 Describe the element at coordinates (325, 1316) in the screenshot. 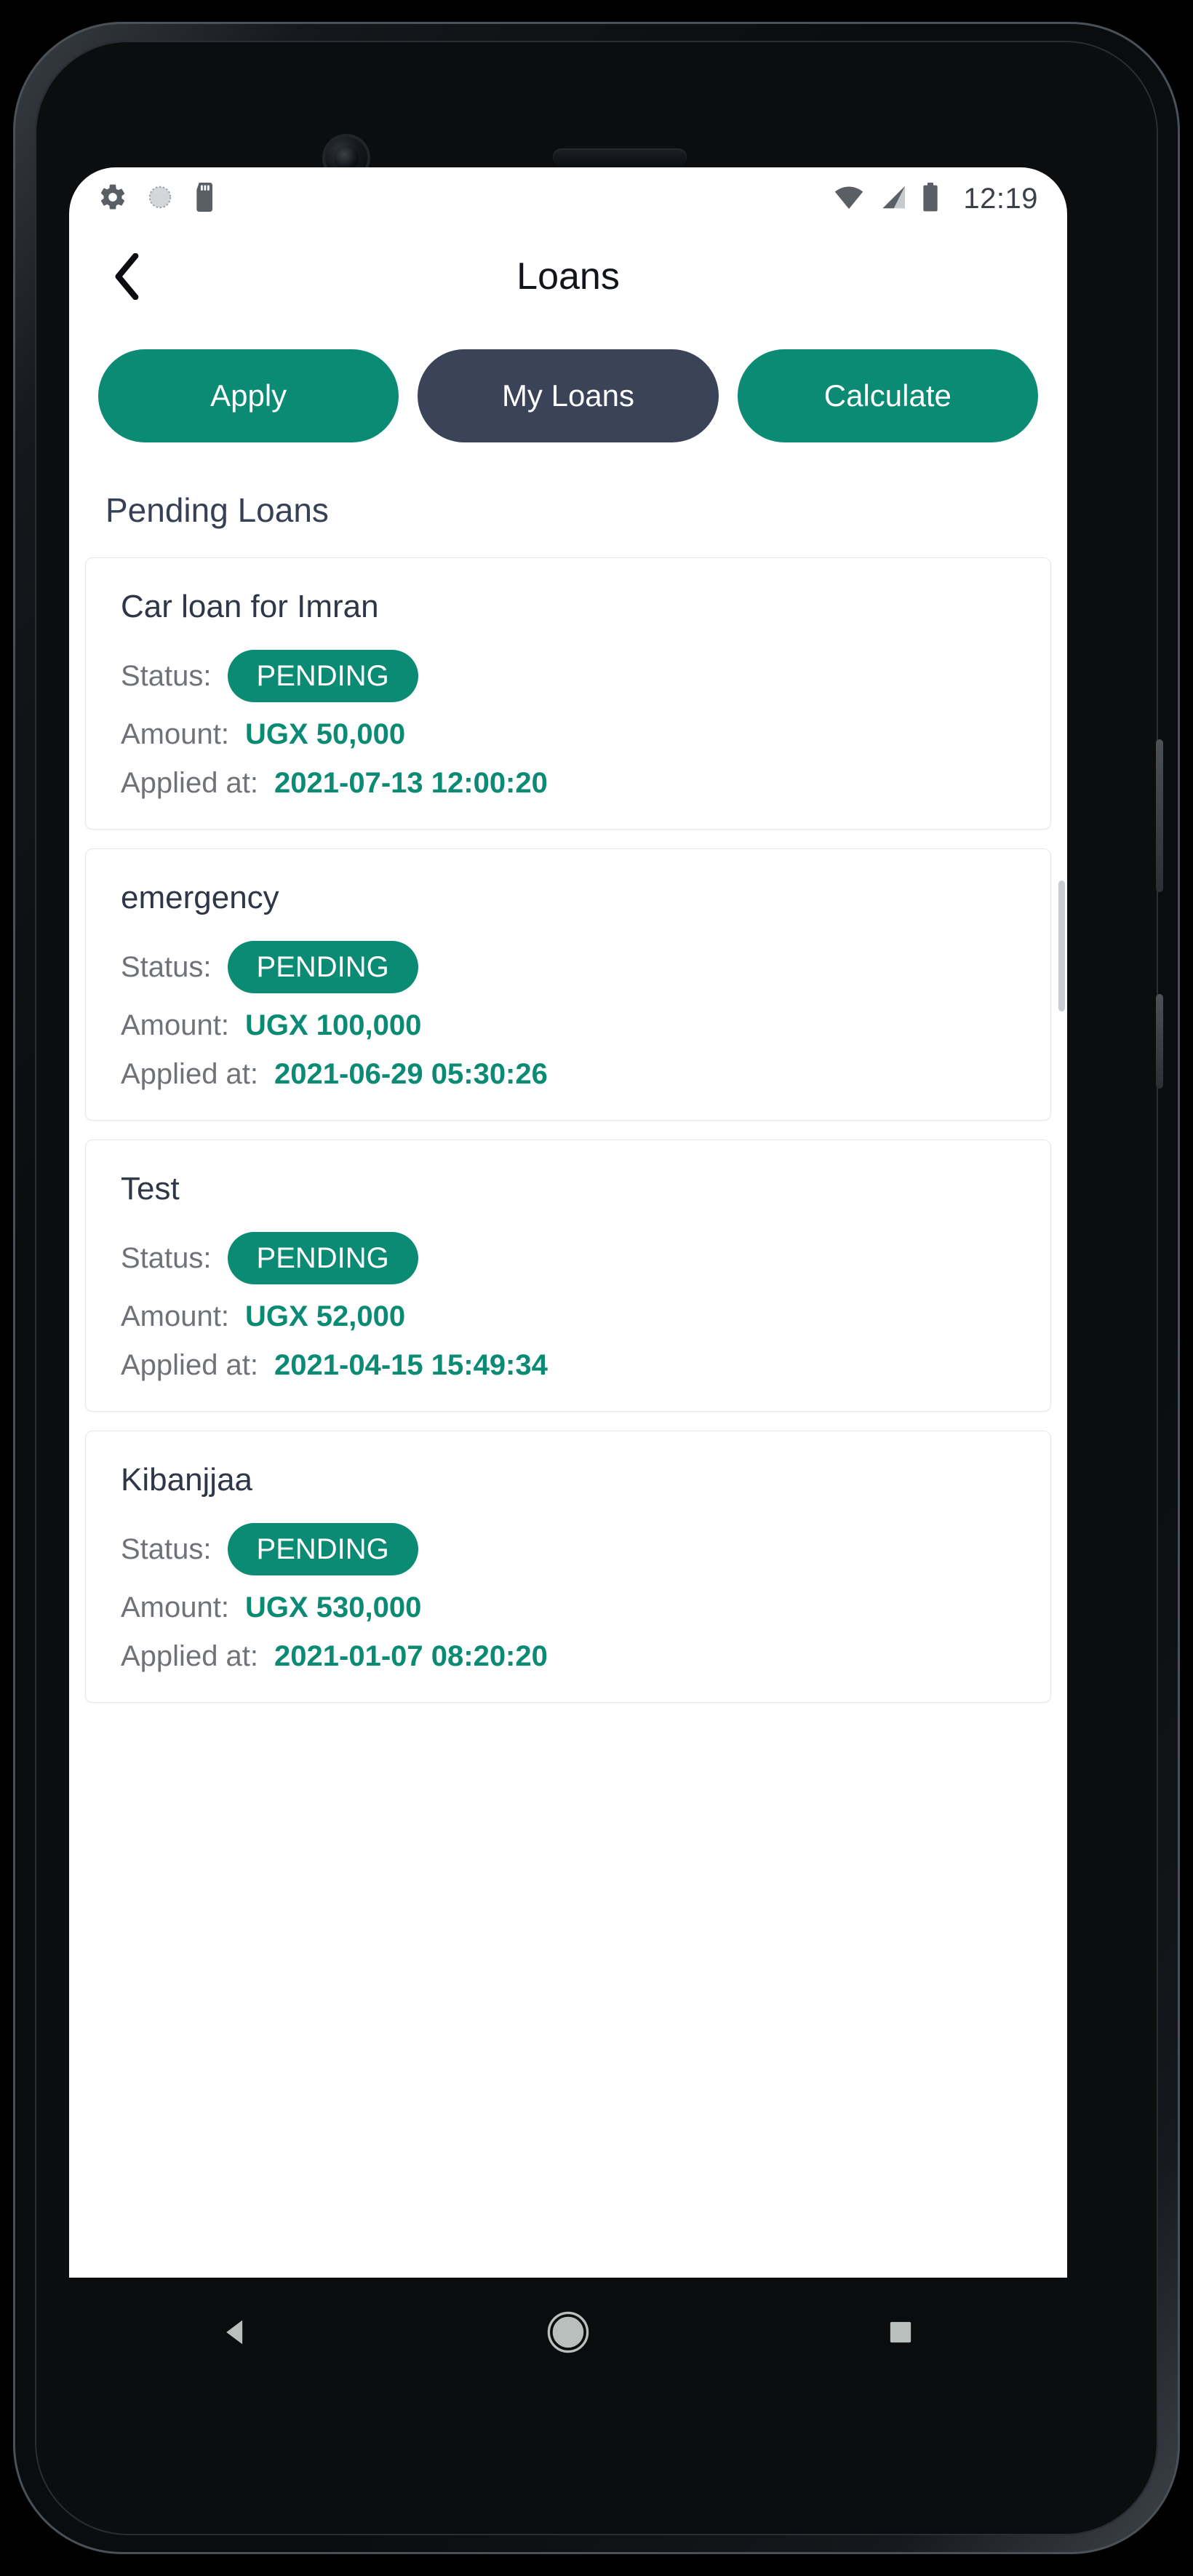

I see `amount-value: UGX 52,000` at that location.